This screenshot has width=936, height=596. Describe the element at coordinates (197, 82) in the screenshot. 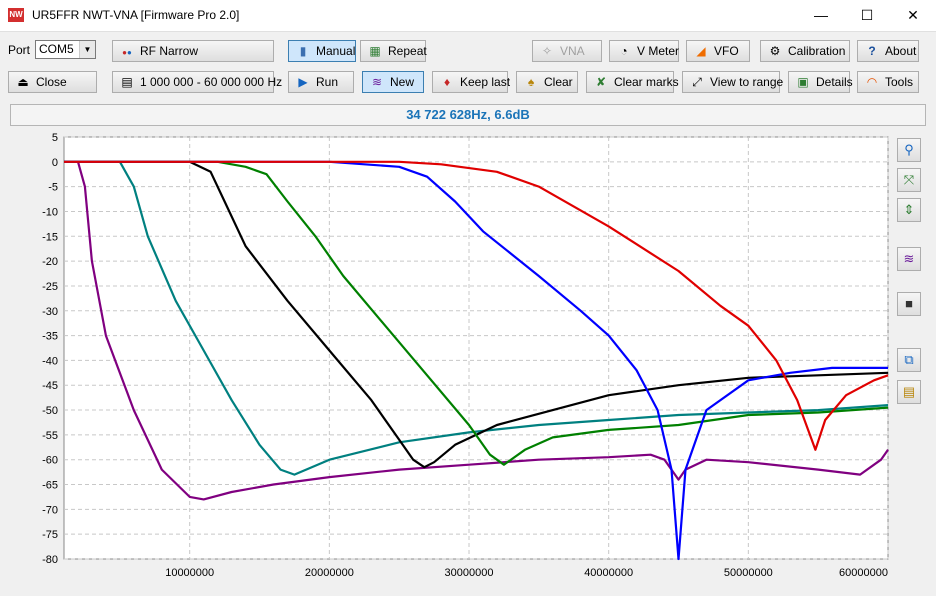

I see `range-button: ▤ 1 000 000 - 60 000 000 Hz` at that location.